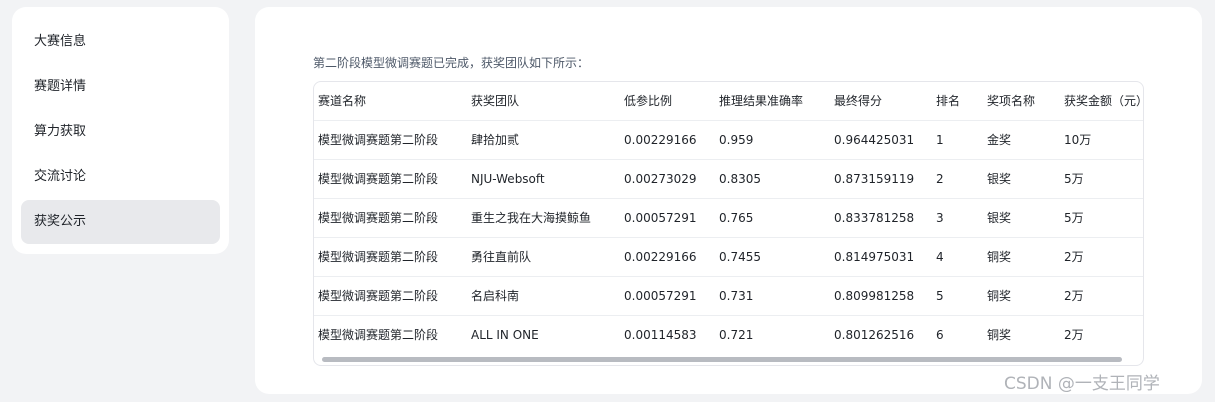 The image size is (1215, 402). Describe the element at coordinates (874, 218) in the screenshot. I see `cell-final-score: 0.833781258` at that location.